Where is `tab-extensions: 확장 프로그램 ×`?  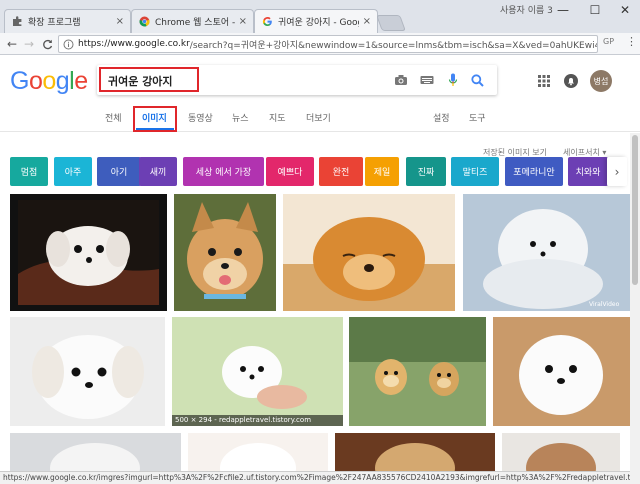
tab-extensions: 확장 프로그램 × is located at coordinates (67, 21).